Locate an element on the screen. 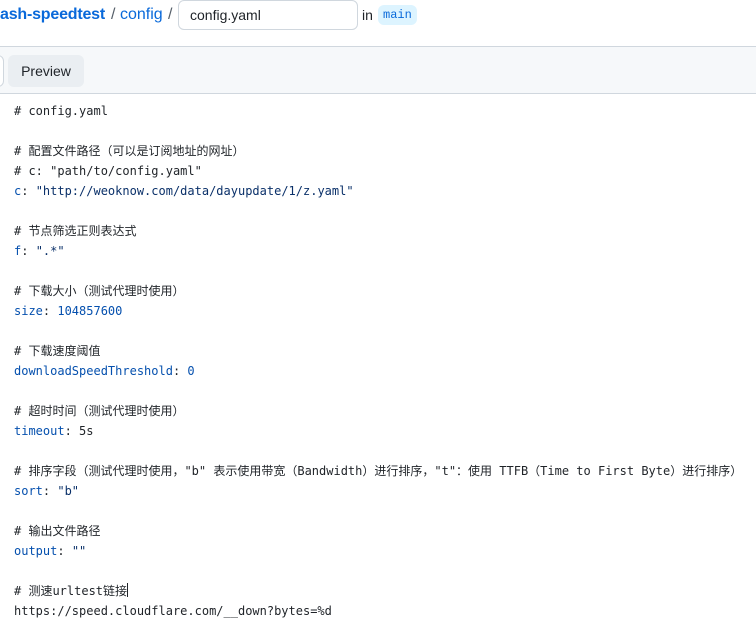 The height and width of the screenshot is (640, 756). comment-text: # 下载大小（测试代理时使用） is located at coordinates (99, 291).